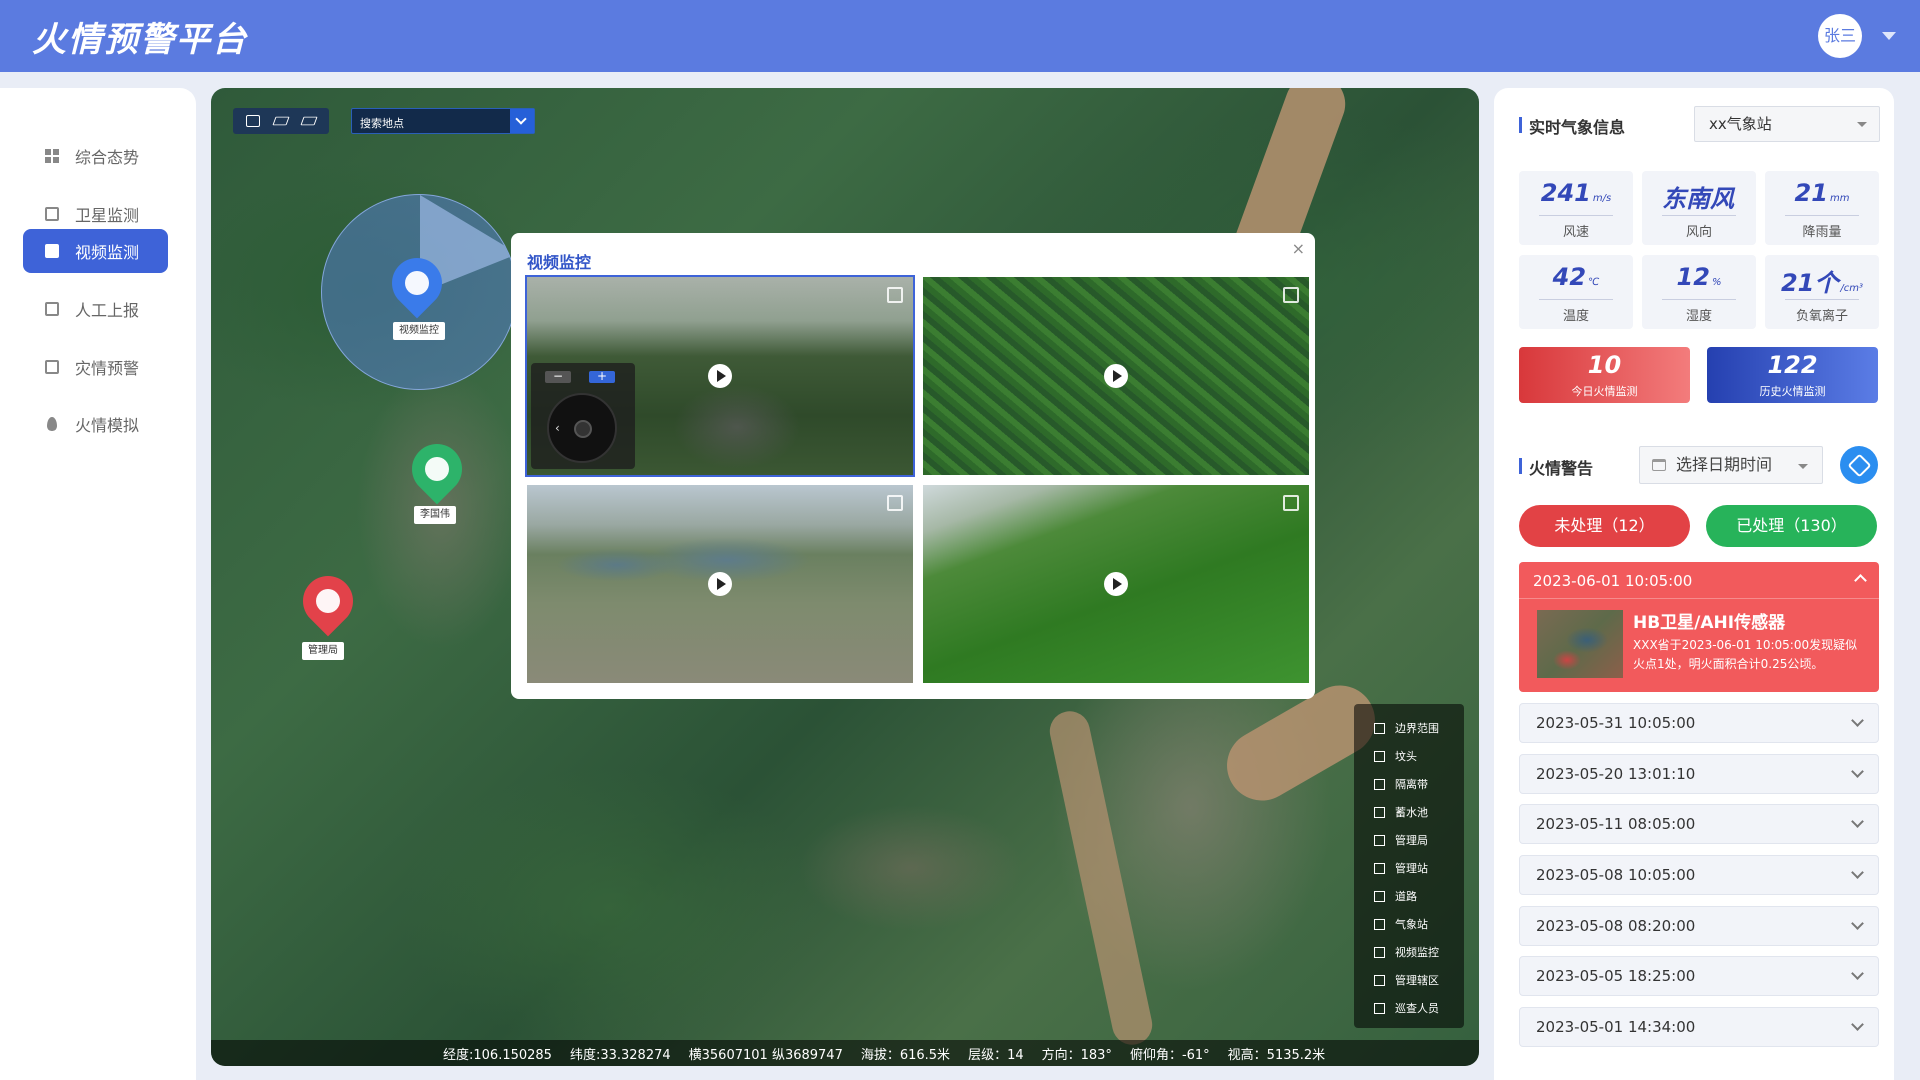  Describe the element at coordinates (1409, 868) in the screenshot. I see `legend-item: 管理站` at that location.